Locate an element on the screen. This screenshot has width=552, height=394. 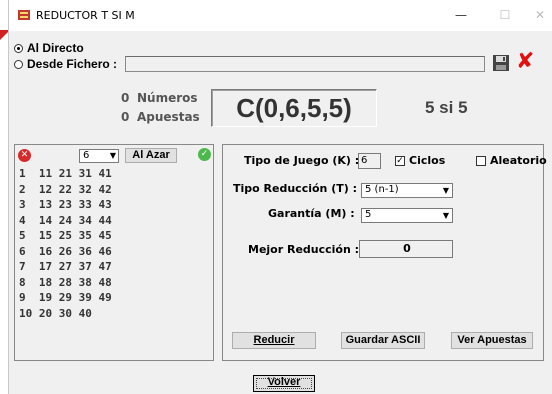
confirm-check-icon: ✓ is located at coordinates (204, 154).